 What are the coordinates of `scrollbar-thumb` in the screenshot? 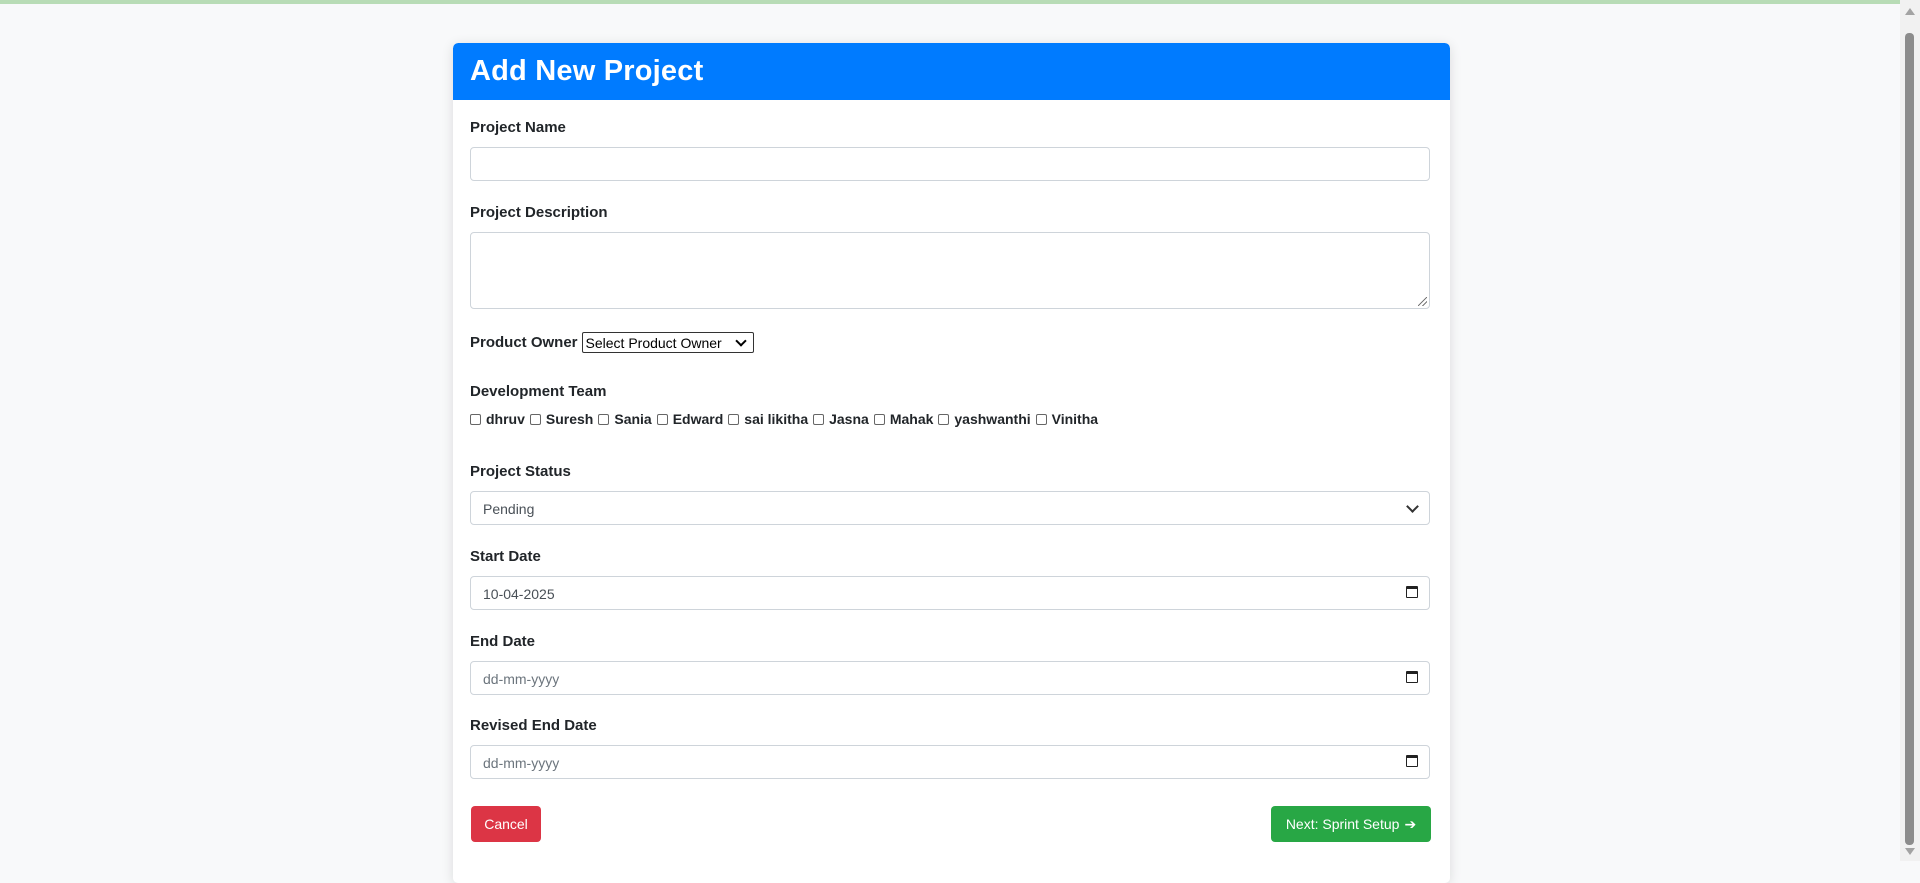 It's located at (1909, 439).